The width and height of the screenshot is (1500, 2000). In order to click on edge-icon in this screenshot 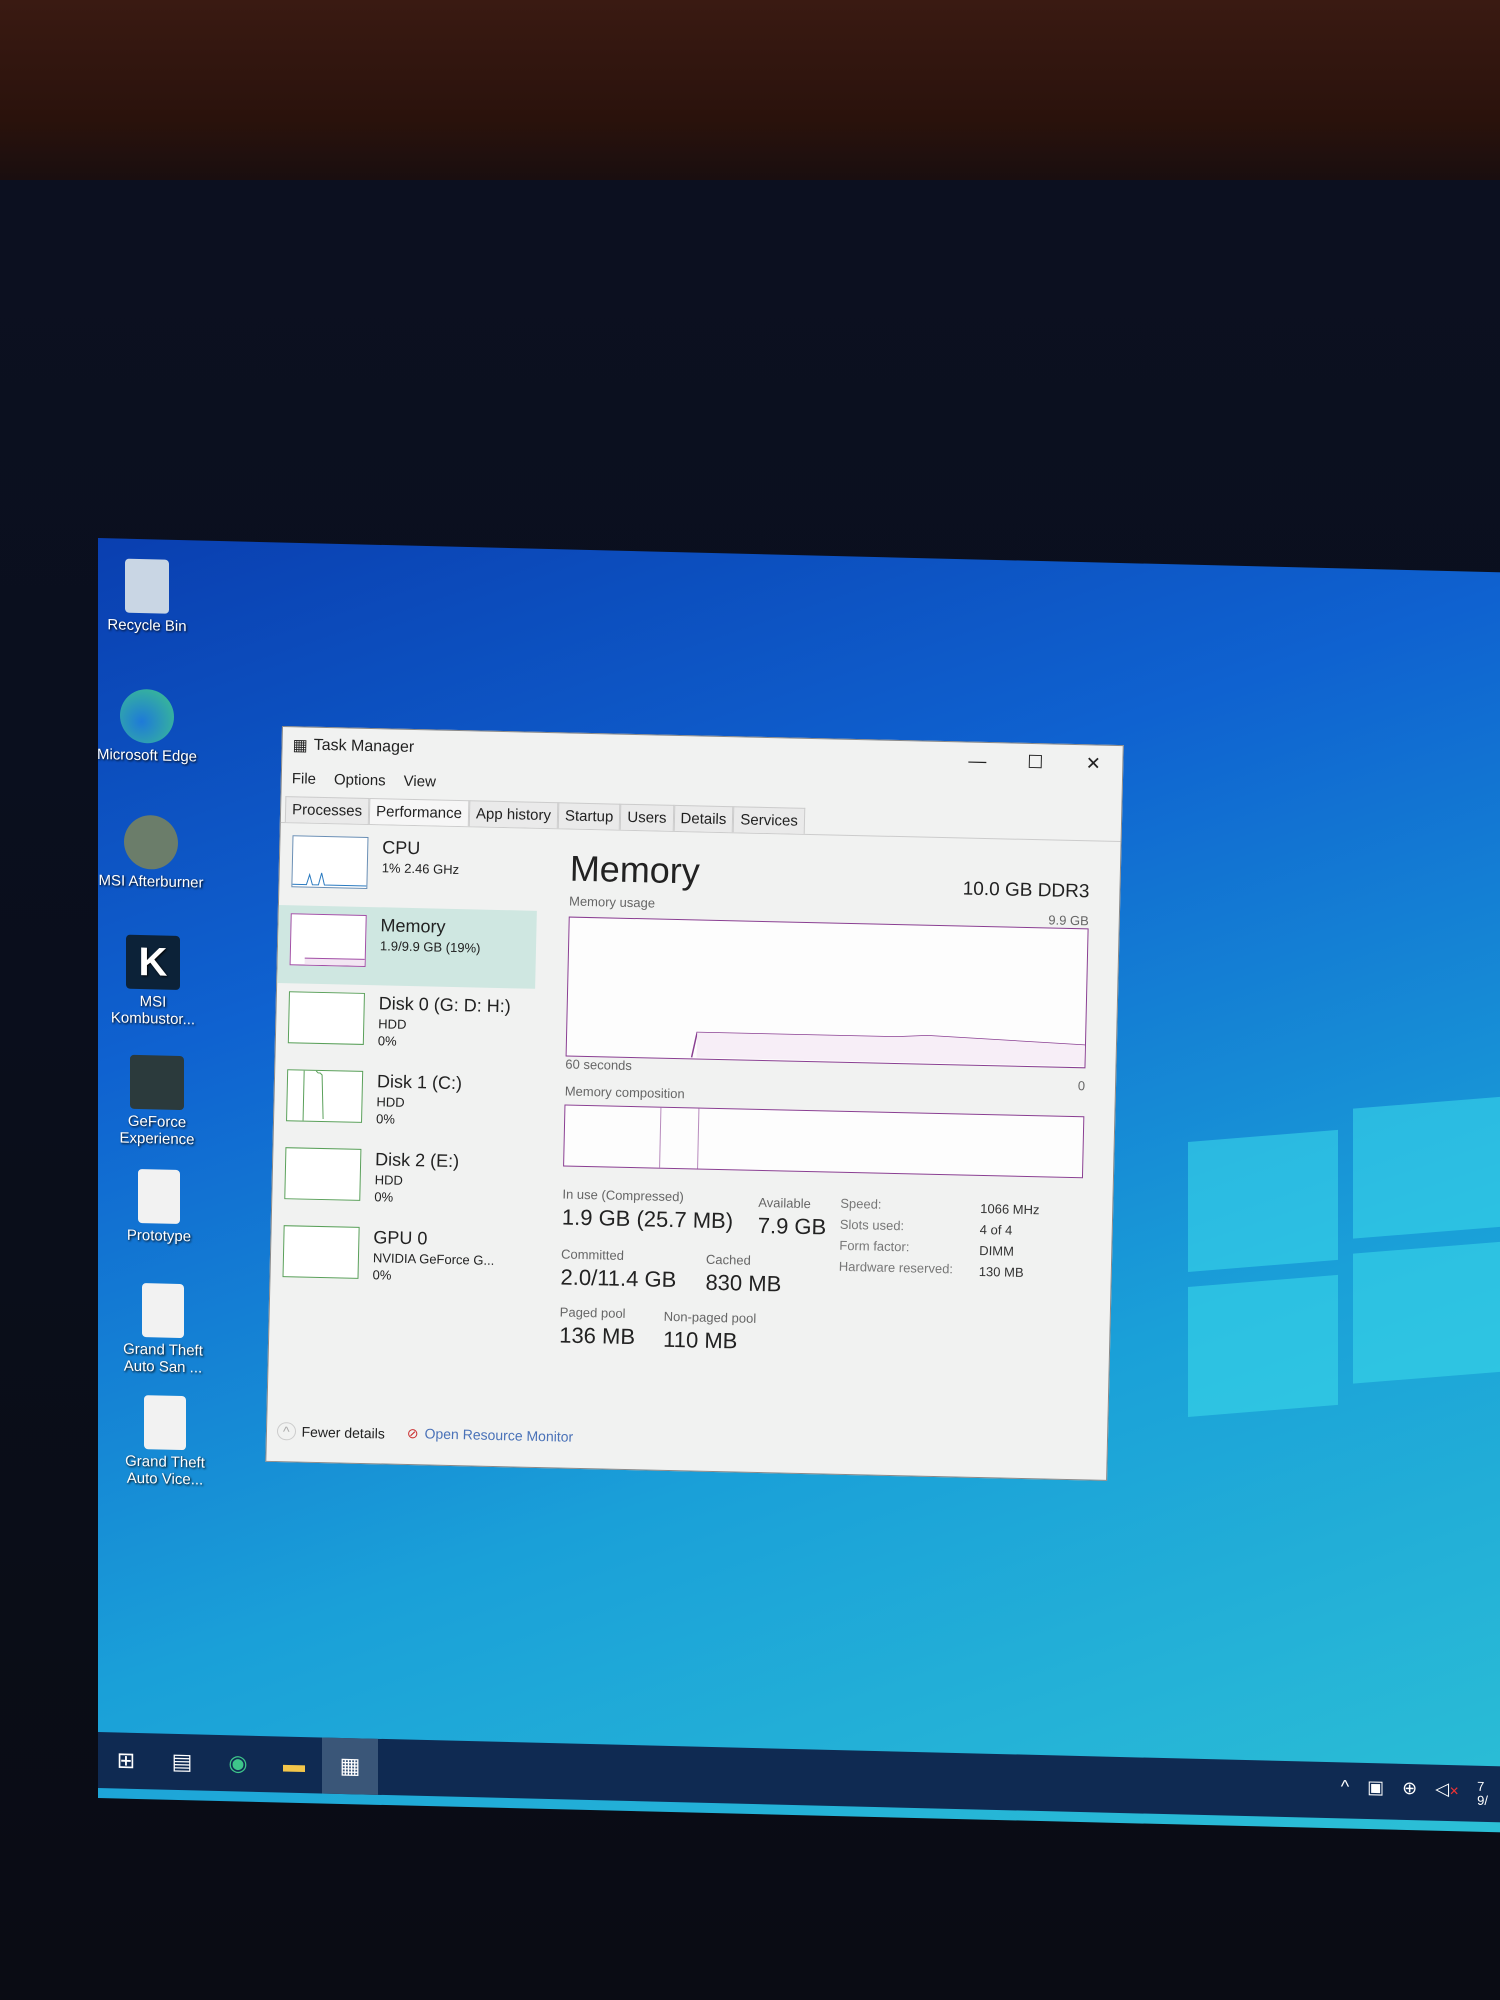, I will do `click(147, 716)`.